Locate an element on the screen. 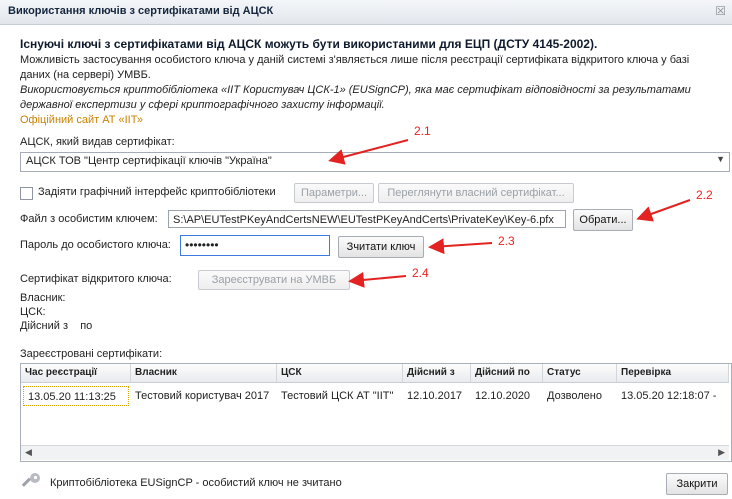  scroll-right-icon: ▶ is located at coordinates (721, 452).